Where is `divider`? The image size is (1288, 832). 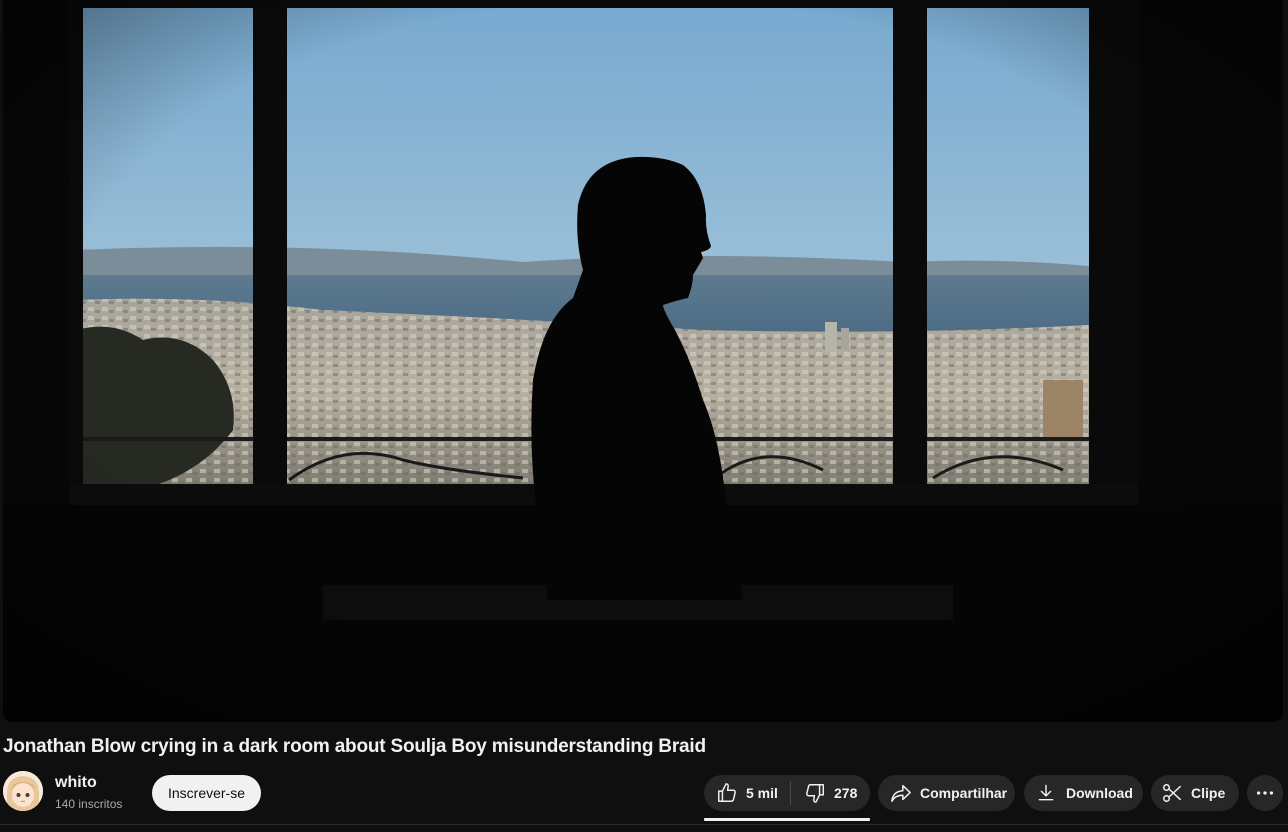
divider is located at coordinates (644, 824).